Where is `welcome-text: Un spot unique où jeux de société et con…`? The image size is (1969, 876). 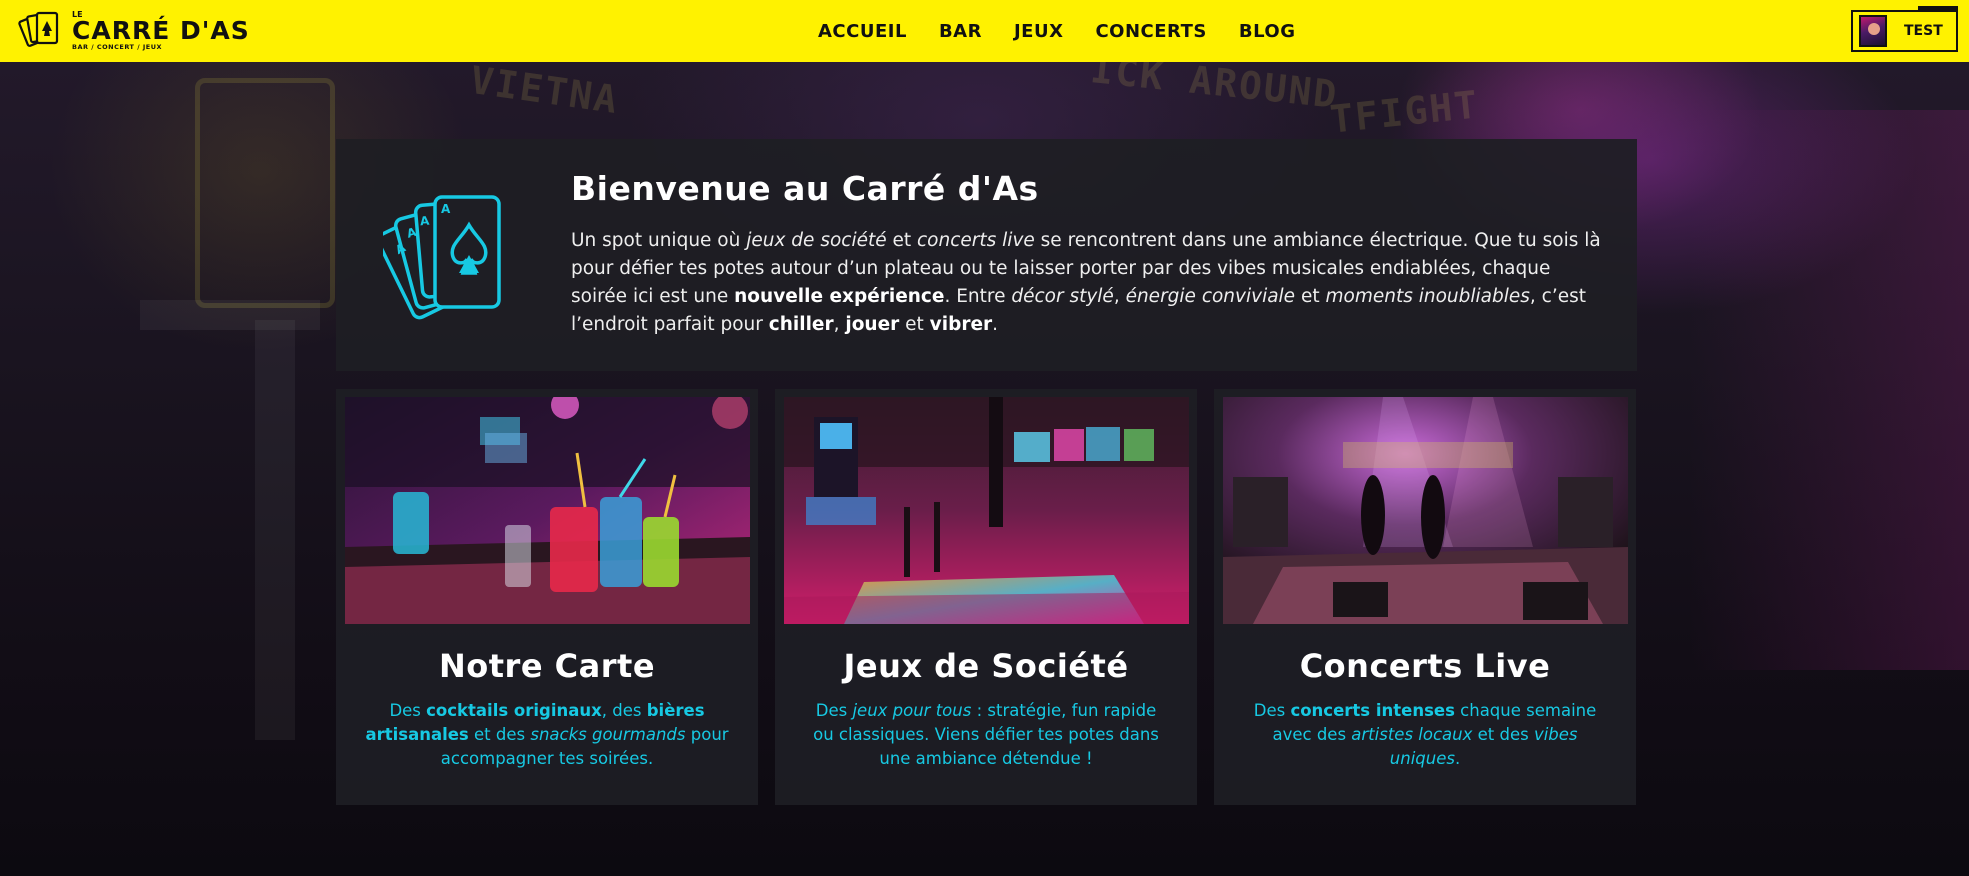 welcome-text: Un spot unique où jeux de société et con… is located at coordinates (1086, 282).